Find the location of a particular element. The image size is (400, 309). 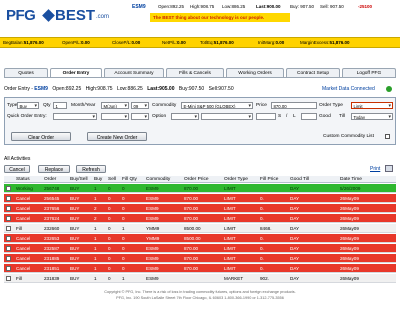

connected-status-icon is located at coordinates (389, 89).